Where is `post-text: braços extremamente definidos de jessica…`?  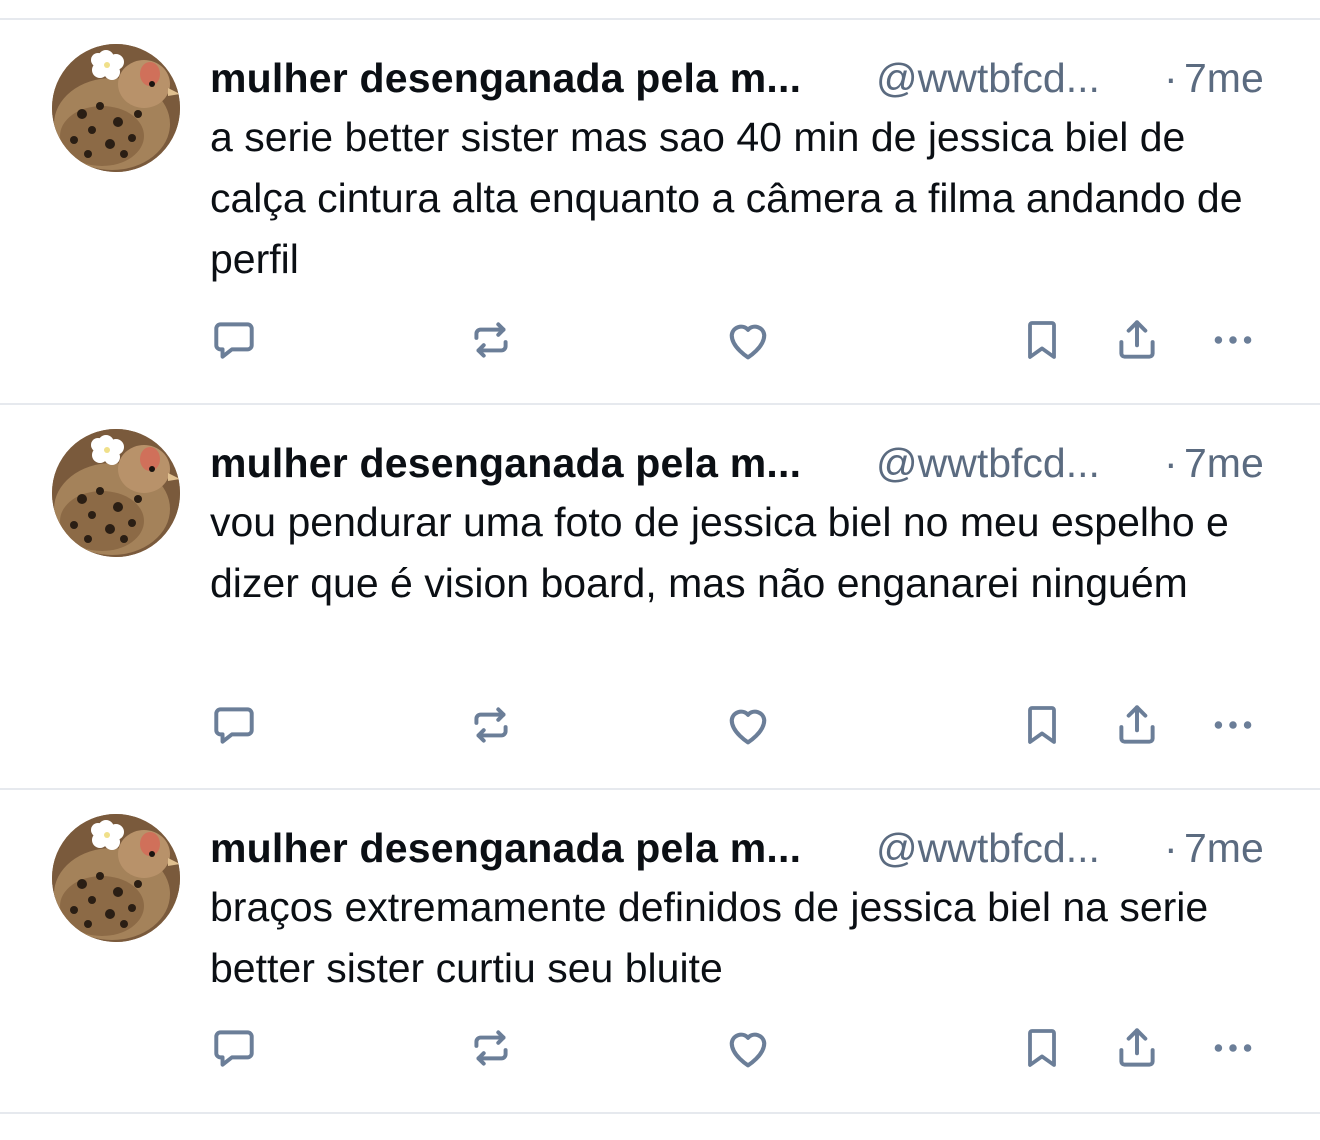
post-text: braços extremamente definidos de jessica… is located at coordinates (709, 937).